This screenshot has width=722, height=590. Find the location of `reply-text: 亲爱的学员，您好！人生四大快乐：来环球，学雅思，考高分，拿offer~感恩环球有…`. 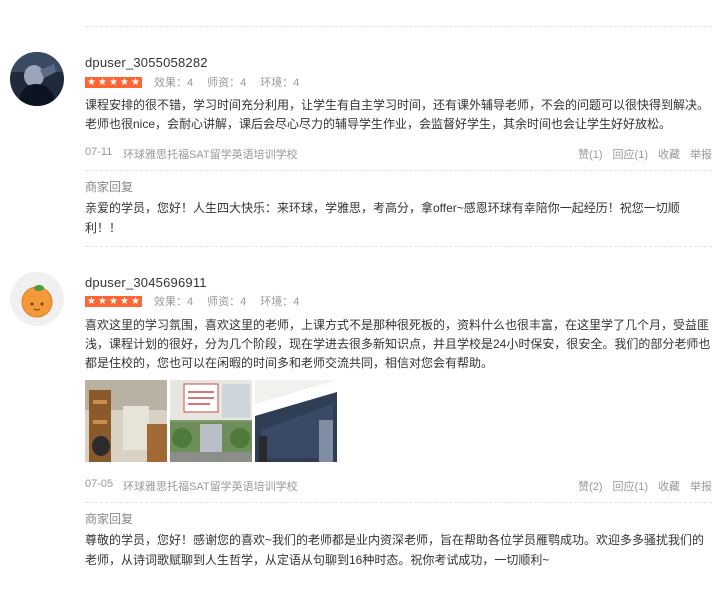

reply-text: 亲爱的学员，您好！人生四大快乐：来环球，学雅思，考高分，拿offer~感恩环球有… is located at coordinates (382, 218).